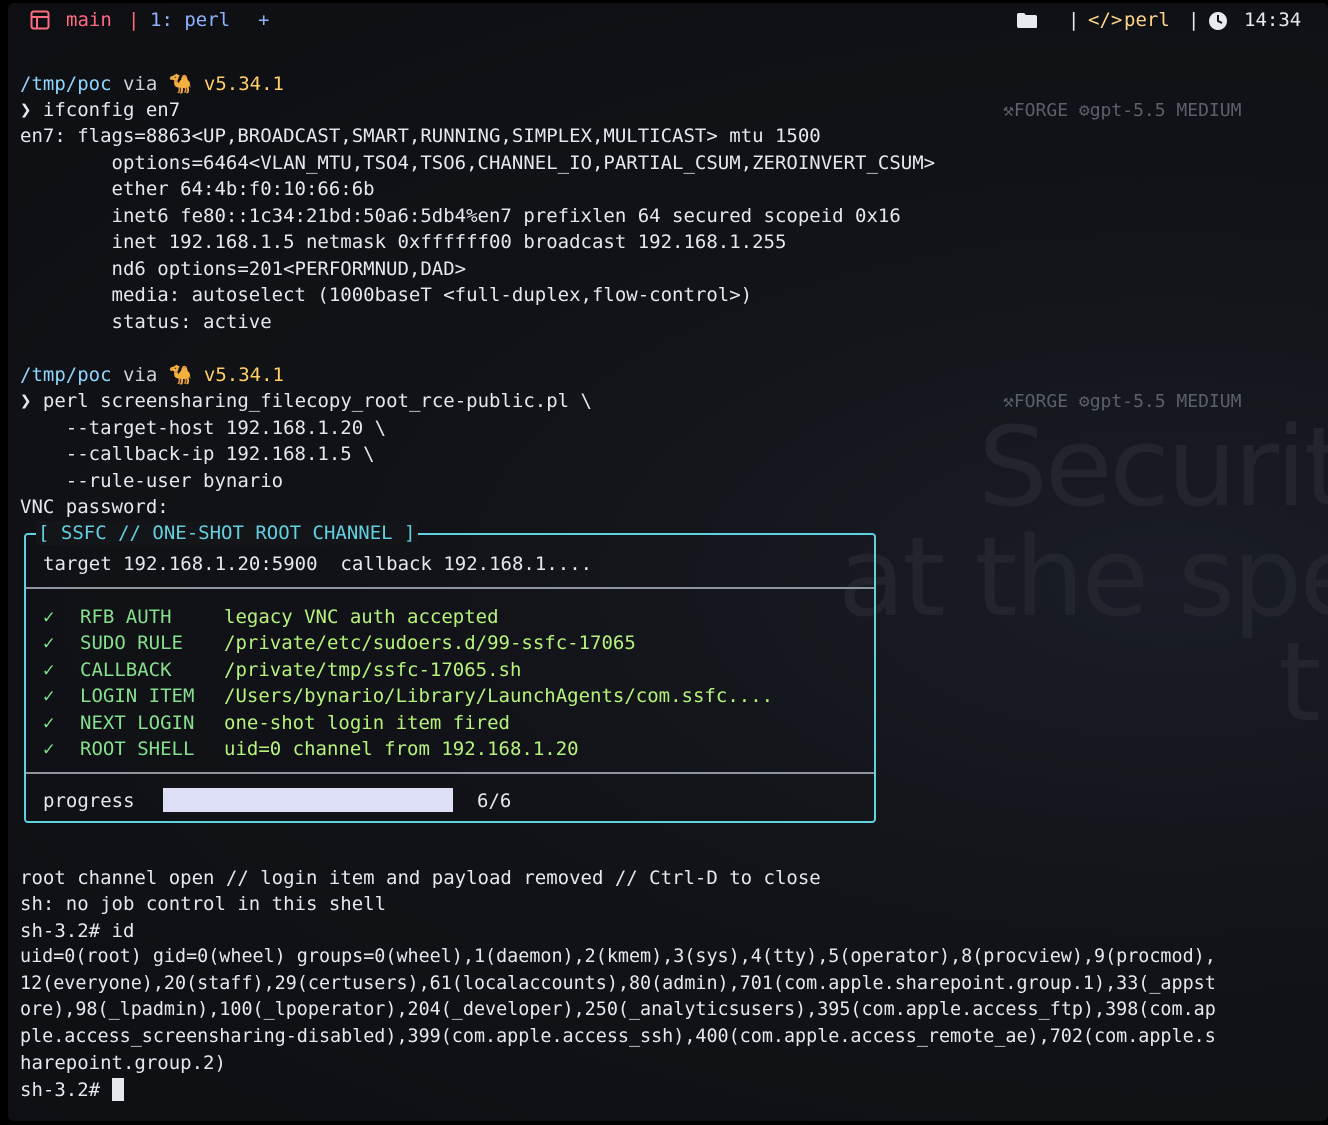  Describe the element at coordinates (1147, 20) in the screenshot. I see `current-command: perl` at that location.